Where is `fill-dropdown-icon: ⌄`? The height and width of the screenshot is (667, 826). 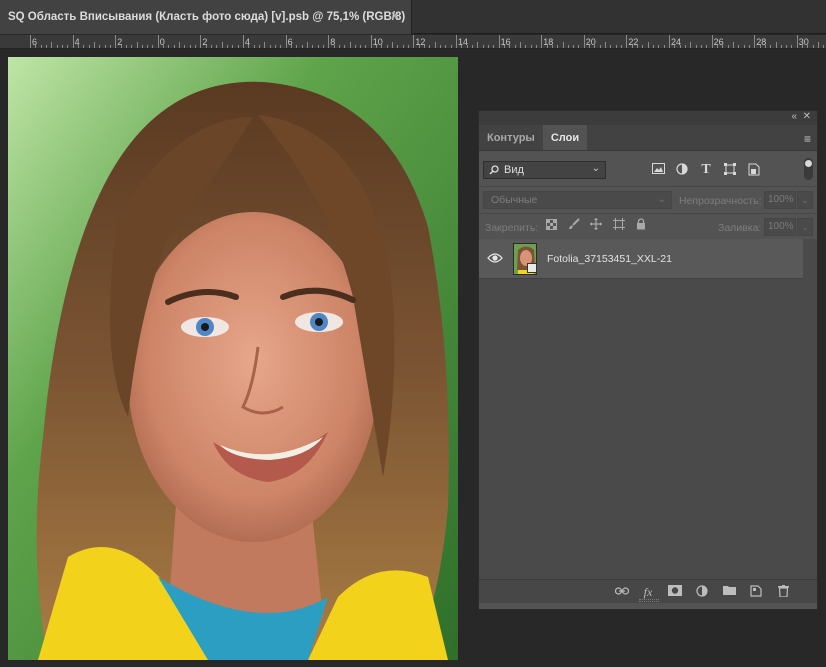 fill-dropdown-icon: ⌄ is located at coordinates (805, 227).